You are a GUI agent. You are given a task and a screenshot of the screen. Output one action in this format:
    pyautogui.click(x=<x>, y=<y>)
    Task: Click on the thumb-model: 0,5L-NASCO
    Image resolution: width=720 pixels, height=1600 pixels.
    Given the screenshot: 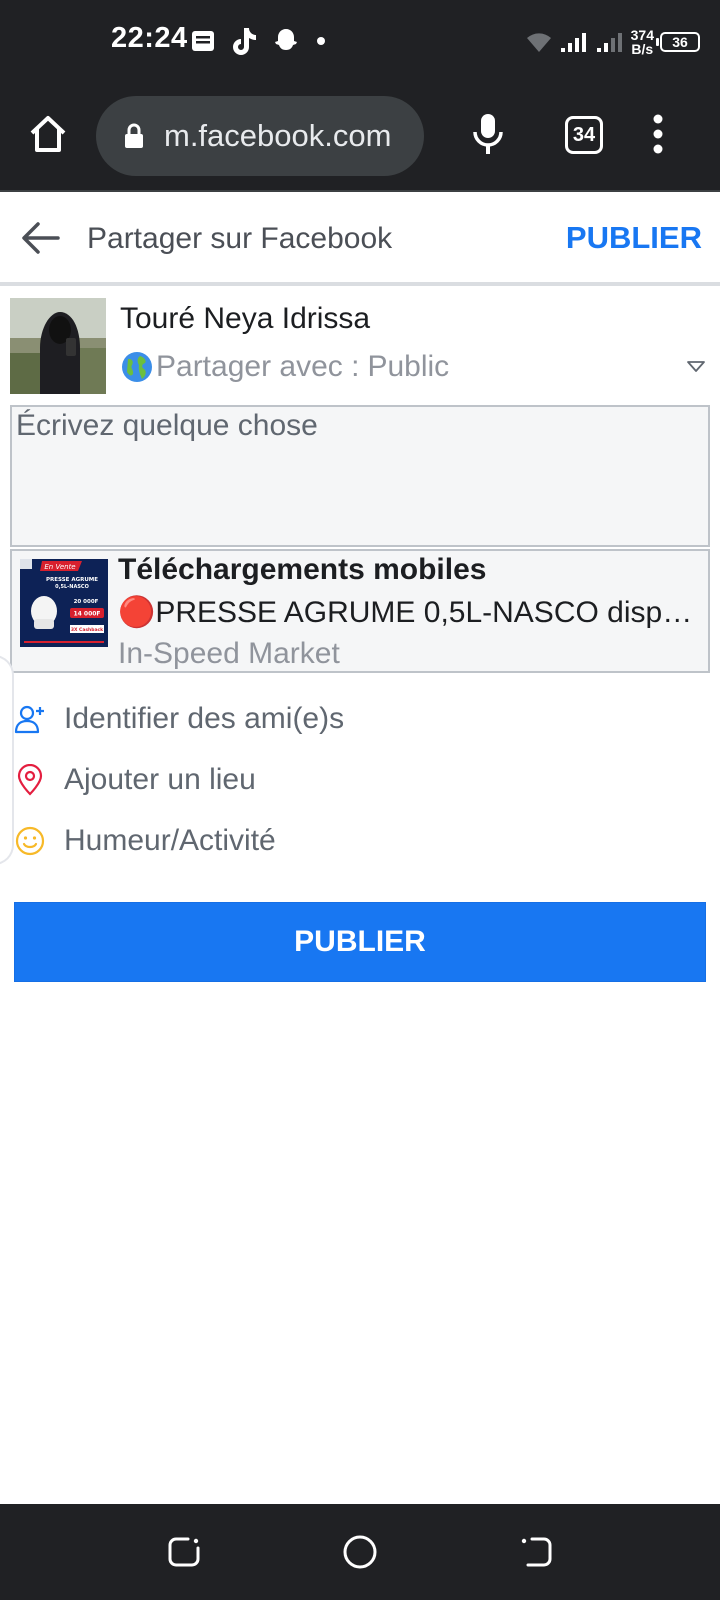 What is the action you would take?
    pyautogui.click(x=72, y=587)
    